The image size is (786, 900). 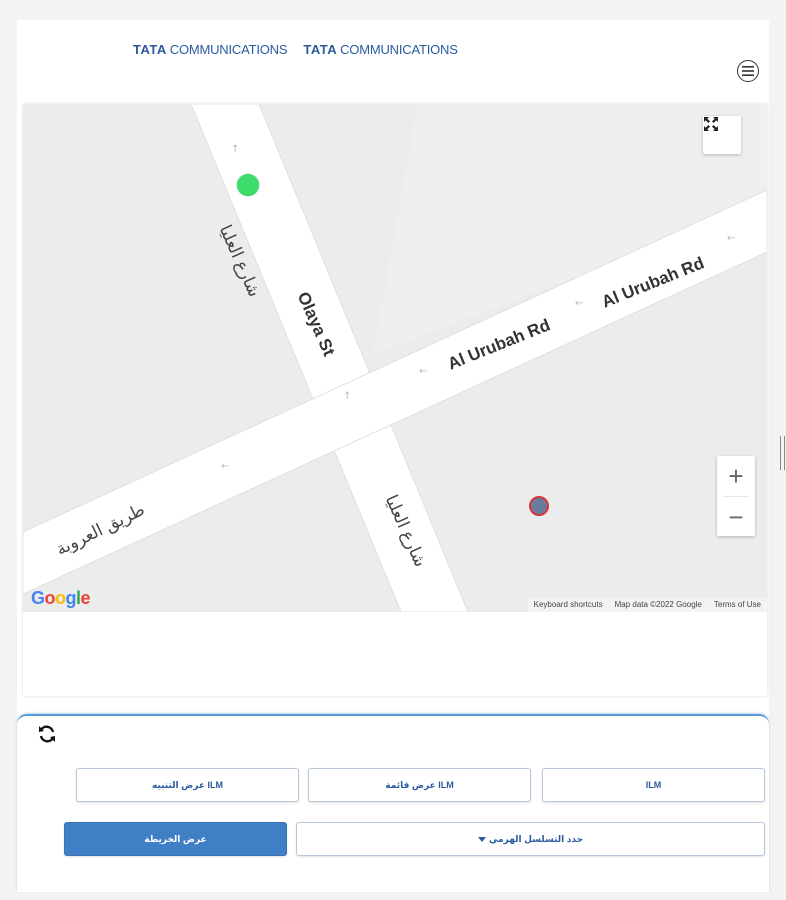 I want to click on chevron-down-icon, so click(x=481, y=839).